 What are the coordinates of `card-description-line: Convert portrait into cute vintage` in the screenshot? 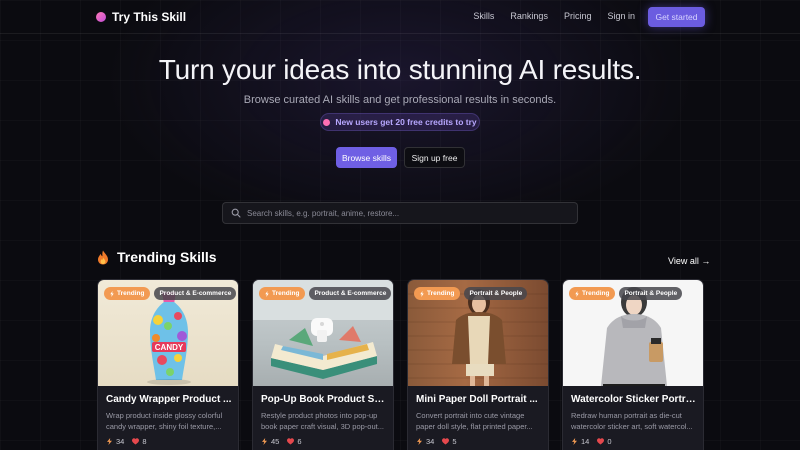 It's located at (470, 415).